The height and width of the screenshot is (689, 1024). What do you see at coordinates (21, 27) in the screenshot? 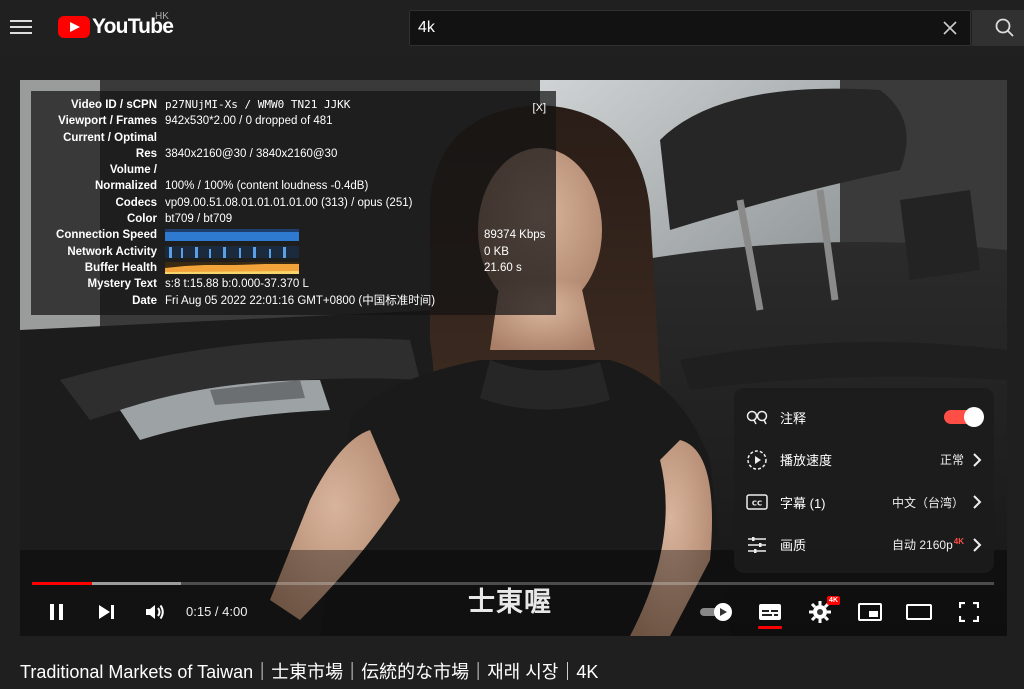
I see `hamburger-menu-icon` at bounding box center [21, 27].